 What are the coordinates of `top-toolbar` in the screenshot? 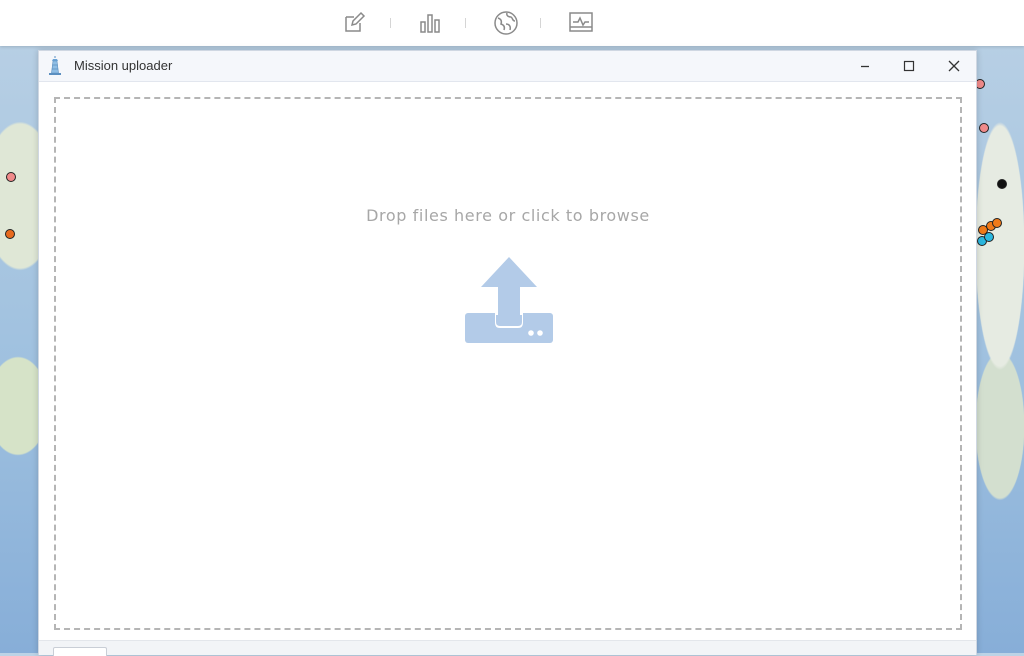 It's located at (512, 23).